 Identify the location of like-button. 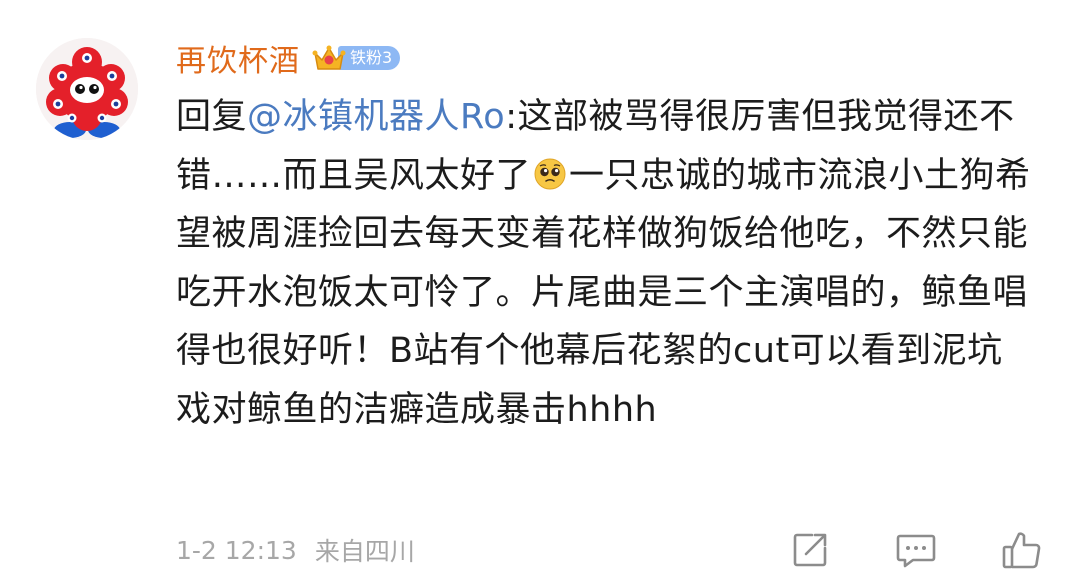
(1022, 550).